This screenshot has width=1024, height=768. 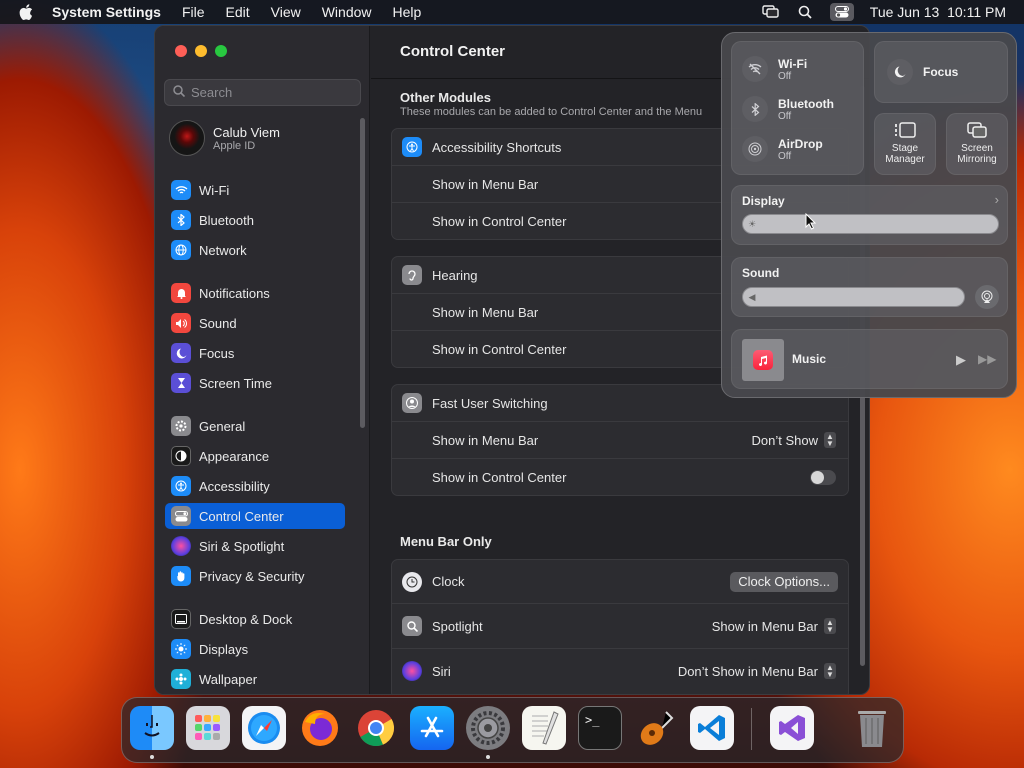 What do you see at coordinates (761, 273) in the screenshot?
I see `sound-title: Sound` at bounding box center [761, 273].